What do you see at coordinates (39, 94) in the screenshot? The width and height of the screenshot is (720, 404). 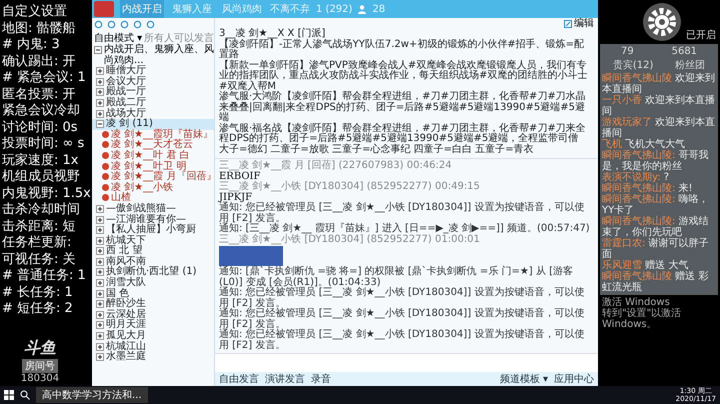 I see `setting-text: 匿名投票: 开` at bounding box center [39, 94].